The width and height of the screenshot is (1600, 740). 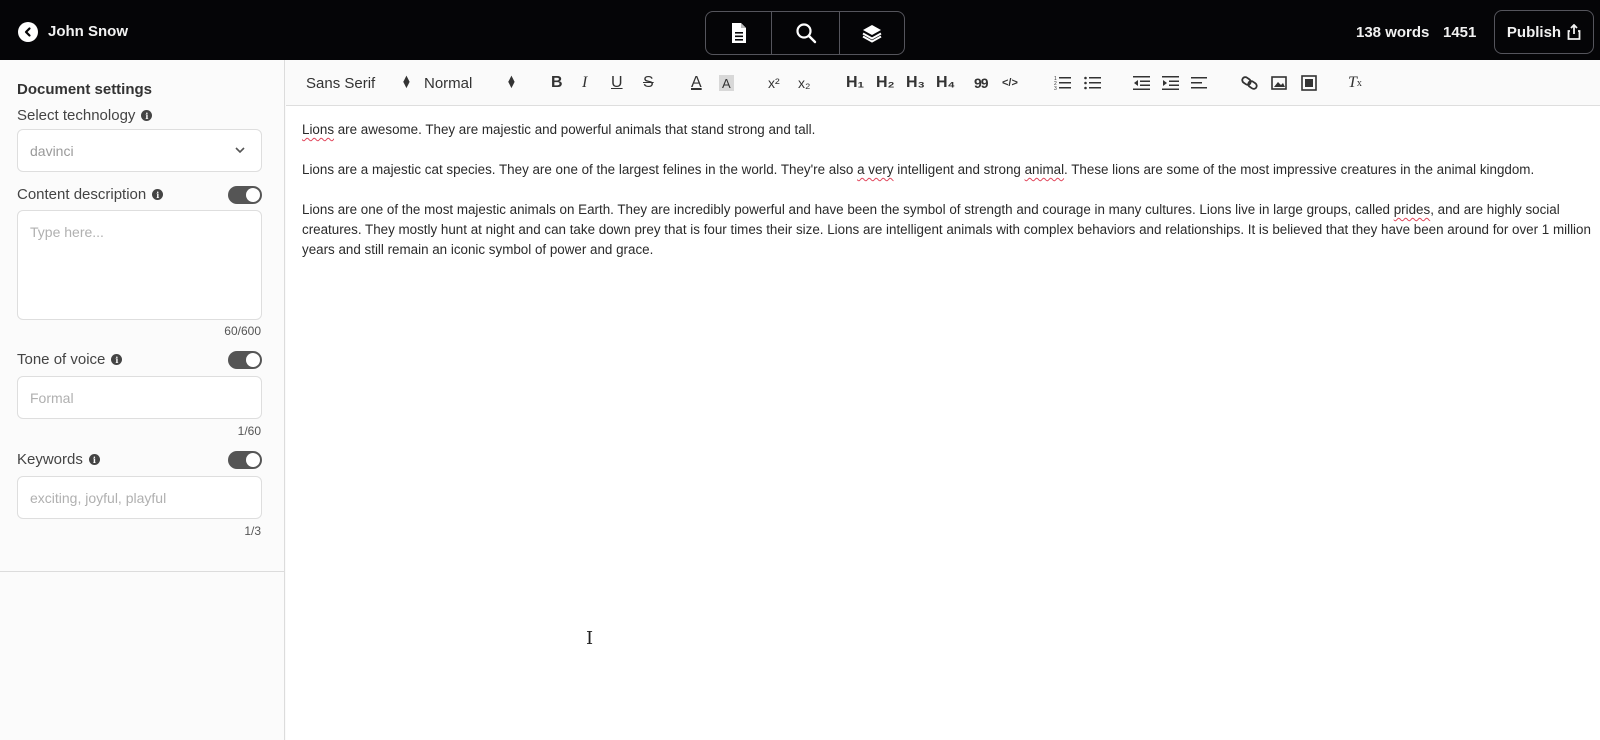 I want to click on subscript-button: x₂, so click(x=804, y=83).